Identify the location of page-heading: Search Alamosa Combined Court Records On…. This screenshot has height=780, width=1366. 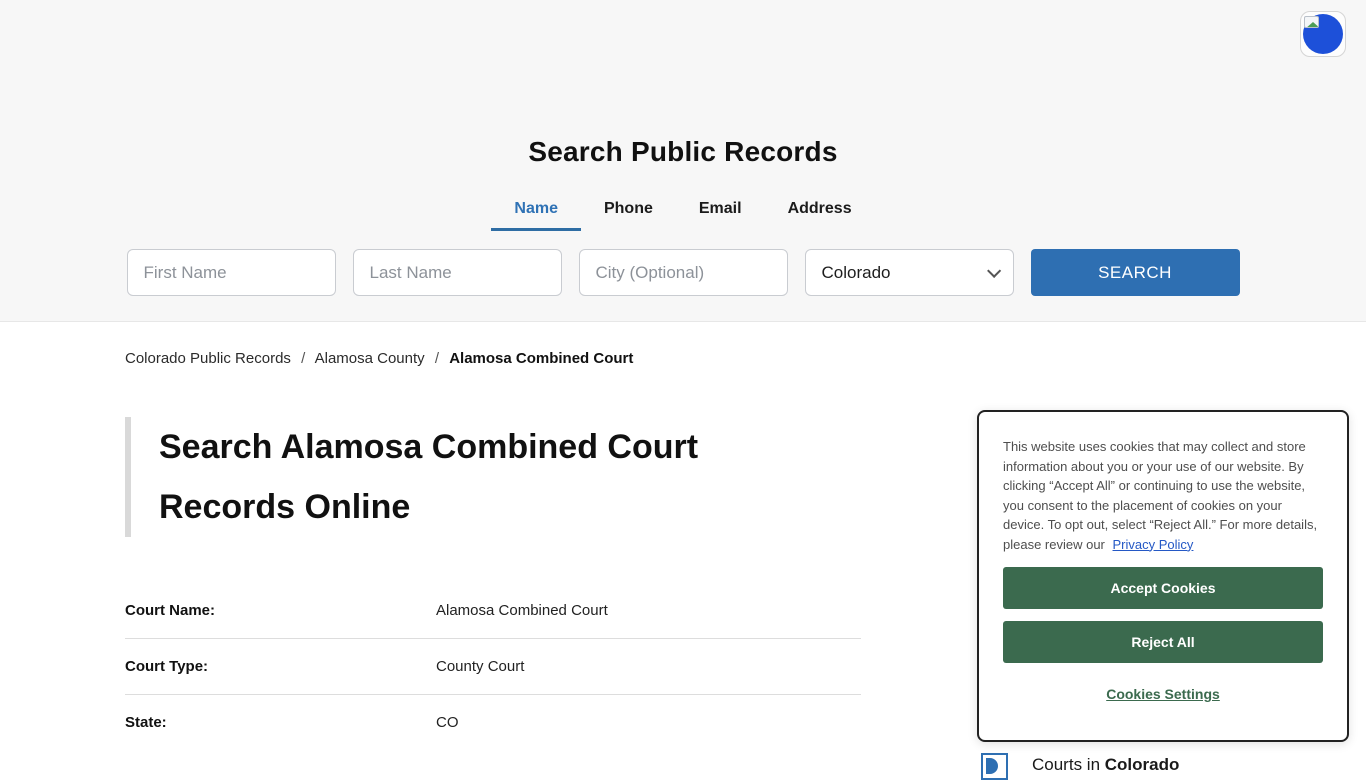
(465, 477).